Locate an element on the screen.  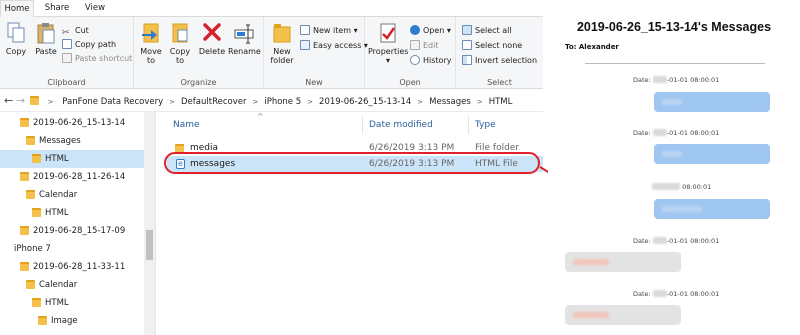
nav-item: Messages is located at coordinates (72, 141).